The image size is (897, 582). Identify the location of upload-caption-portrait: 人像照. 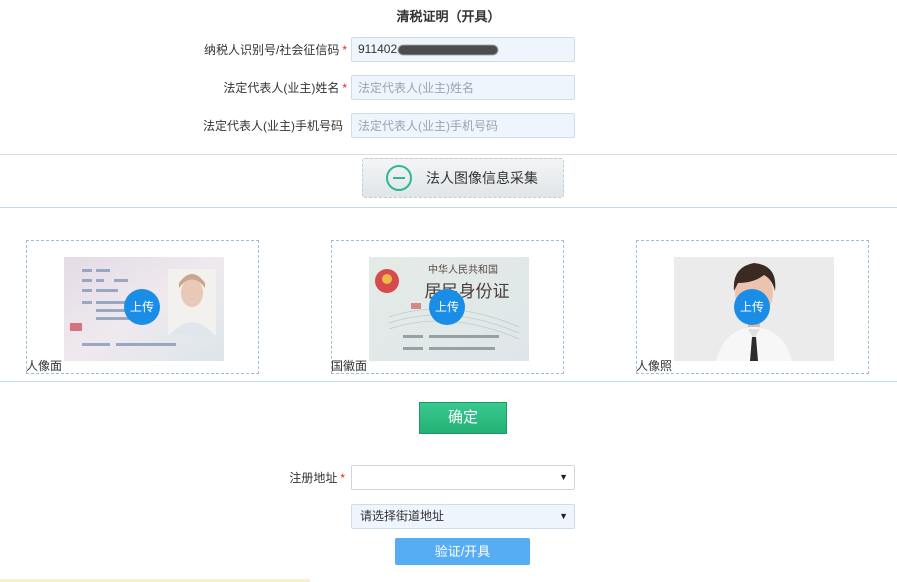
(654, 366).